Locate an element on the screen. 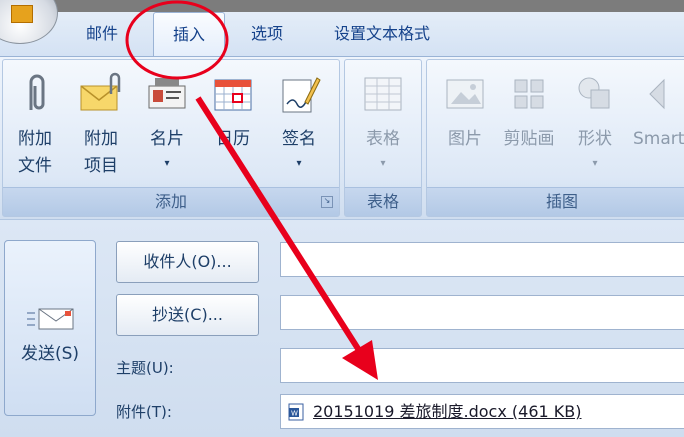 This screenshot has height=437, width=684. shapes-button: 形状 ▾ is located at coordinates (595, 125).